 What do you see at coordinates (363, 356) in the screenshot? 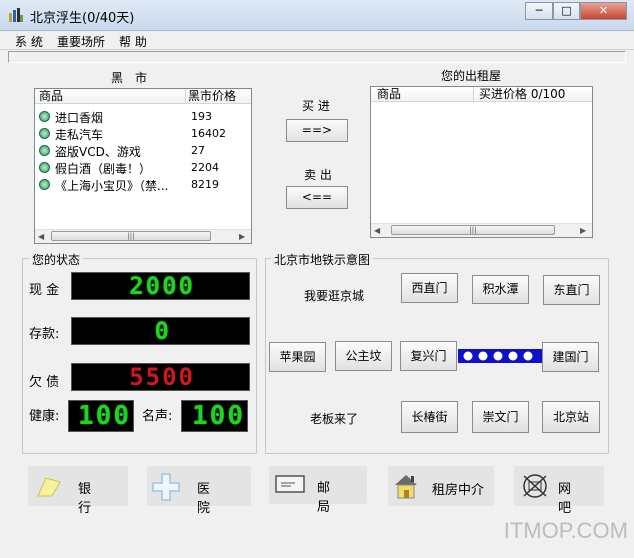
I see `station-gongzhufen: 公主坟` at bounding box center [363, 356].